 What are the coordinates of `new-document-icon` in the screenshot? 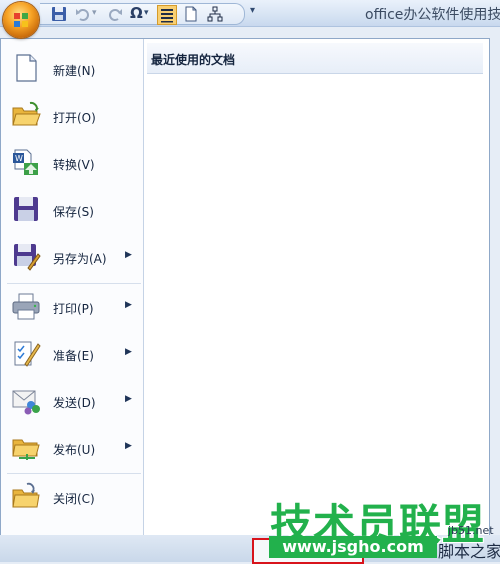 It's located at (26, 68).